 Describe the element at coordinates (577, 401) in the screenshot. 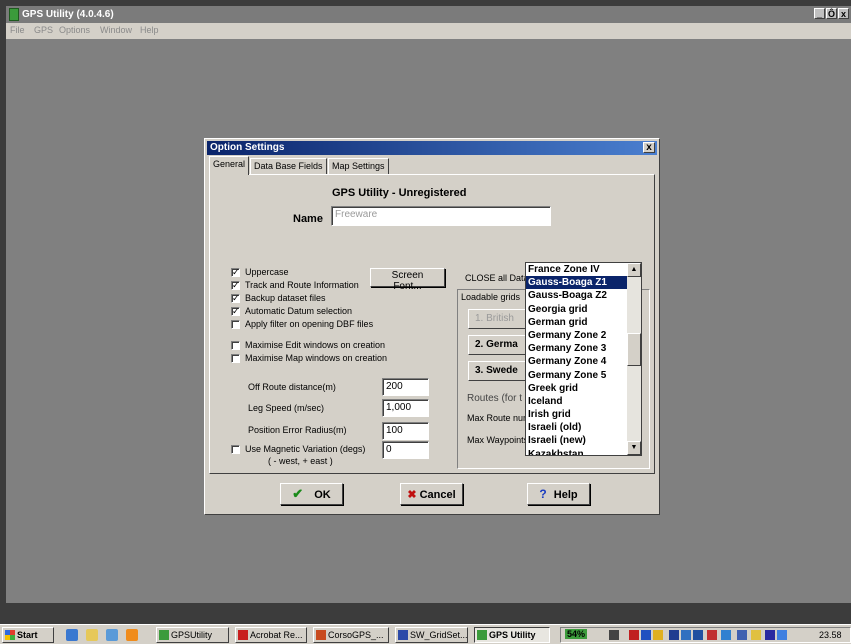

I see `grid-list-item: Iceland` at that location.